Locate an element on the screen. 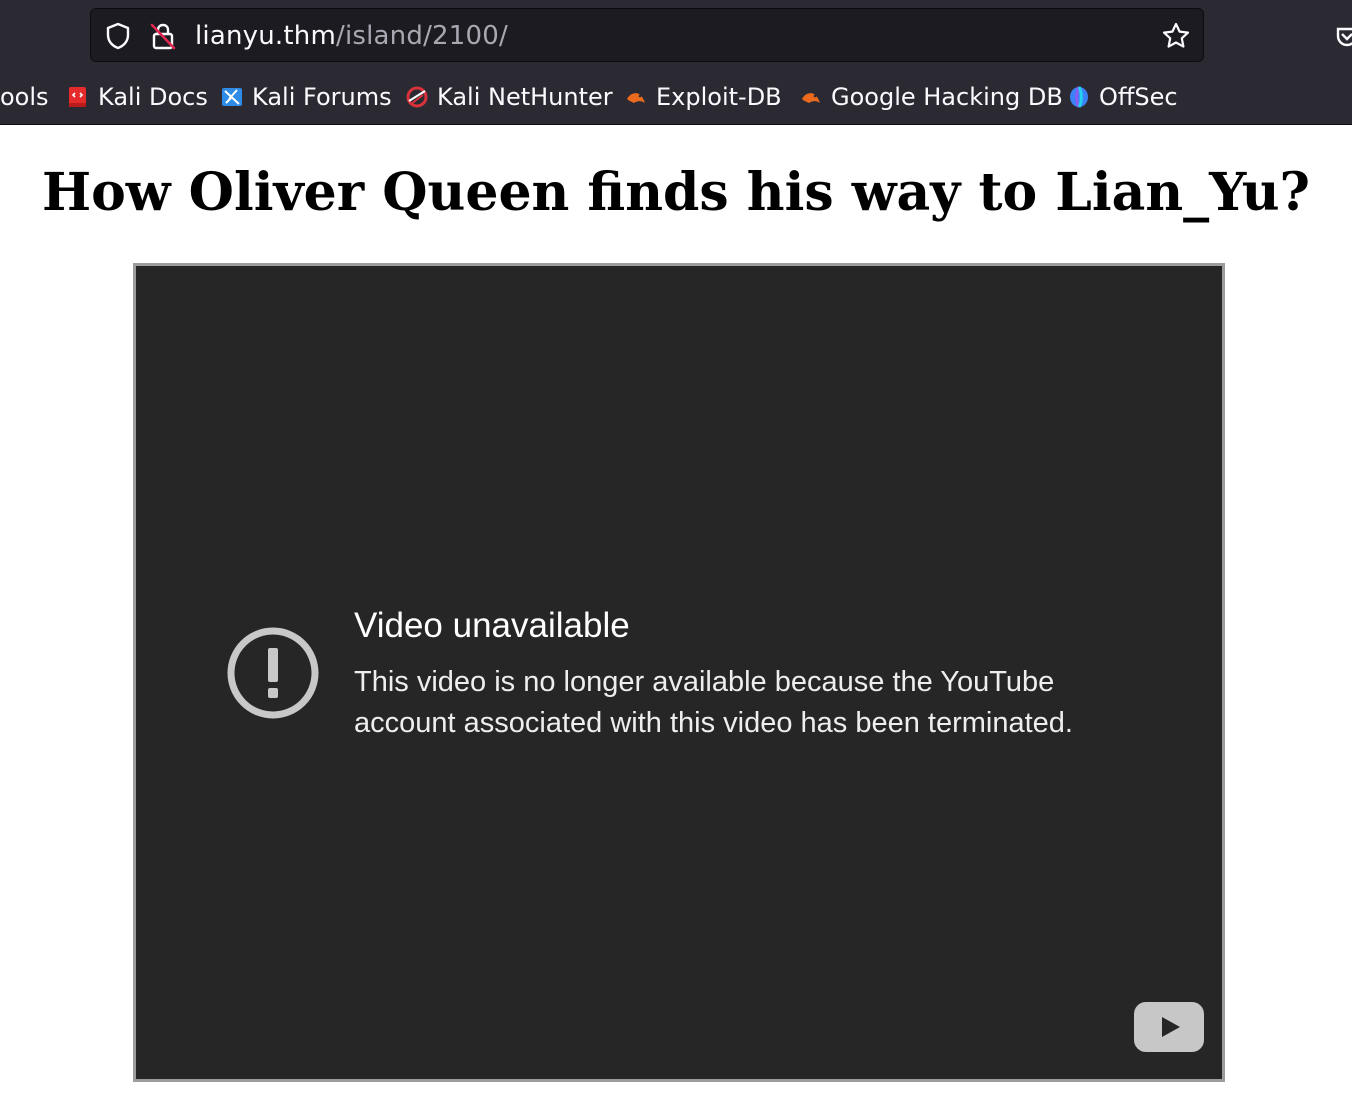  bookmark-google-hacking-db: Google Hacking DB is located at coordinates (931, 97).